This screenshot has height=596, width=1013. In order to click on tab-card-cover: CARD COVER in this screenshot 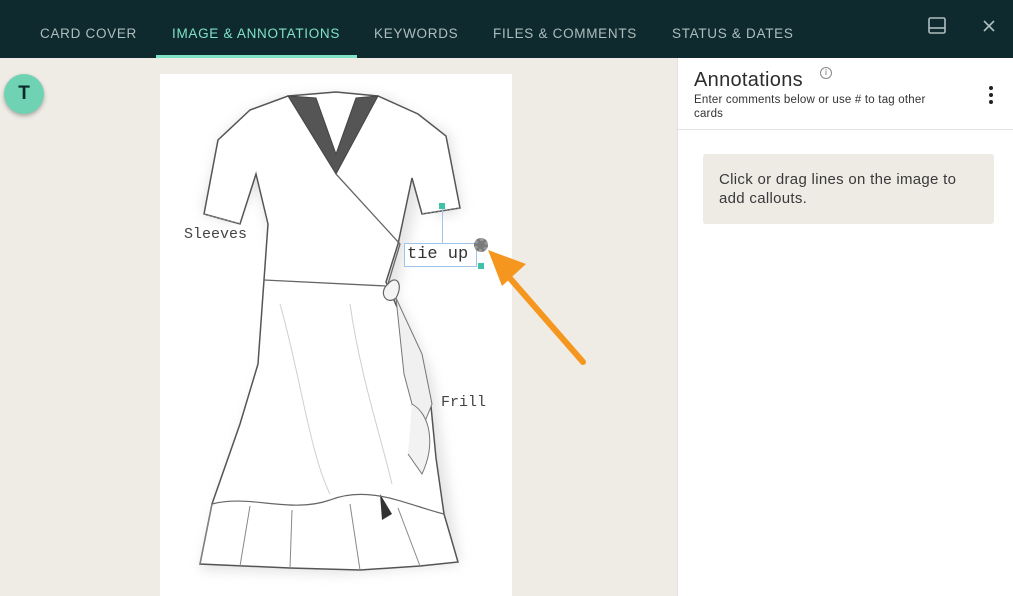, I will do `click(88, 29)`.